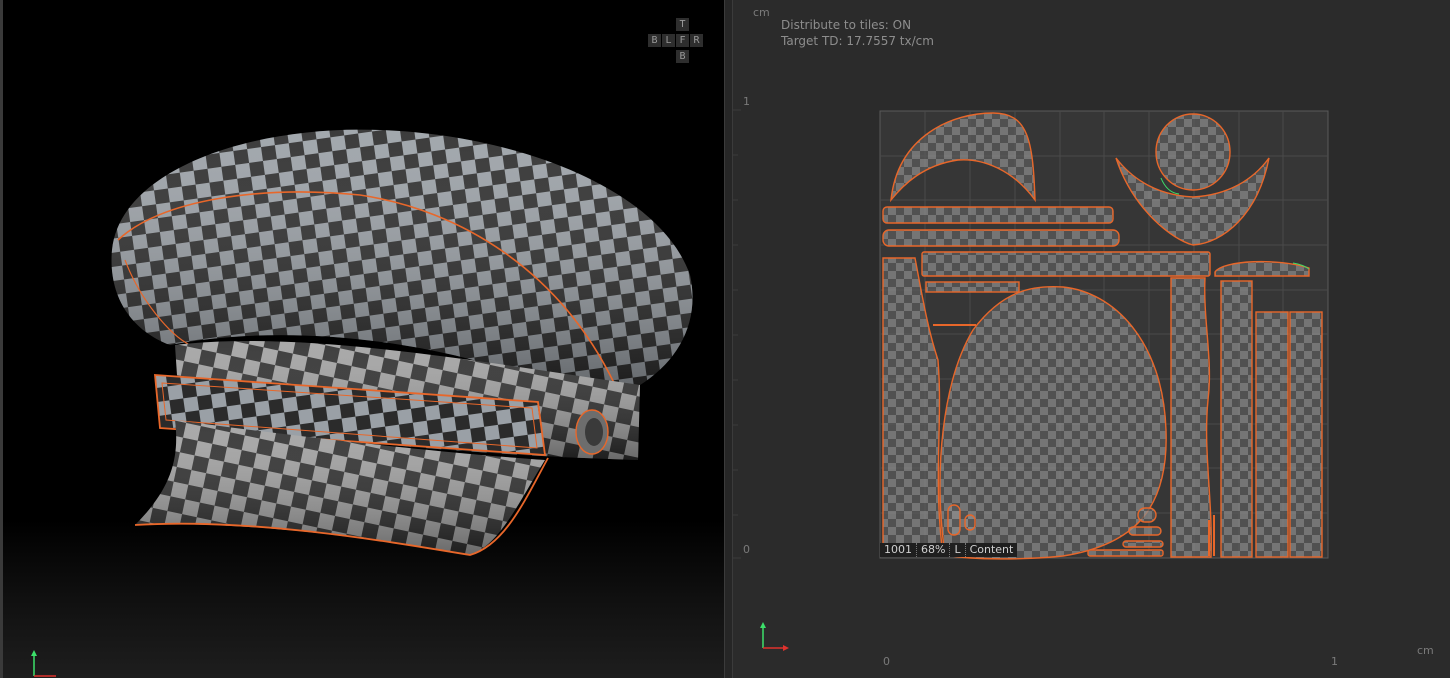 Image resolution: width=1450 pixels, height=678 pixels. What do you see at coordinates (728, 339) in the screenshot?
I see `viewport-splitter` at bounding box center [728, 339].